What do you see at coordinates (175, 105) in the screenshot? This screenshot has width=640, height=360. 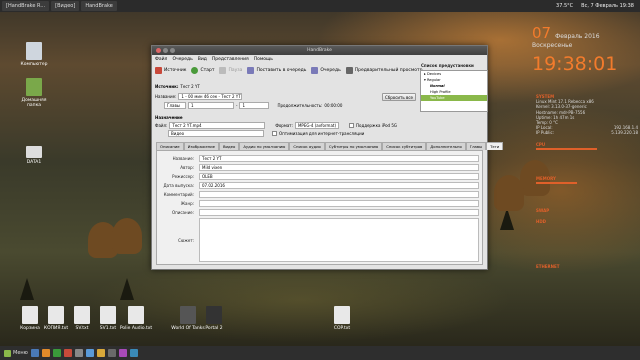 I see `chapters-select: Главы` at bounding box center [175, 105].